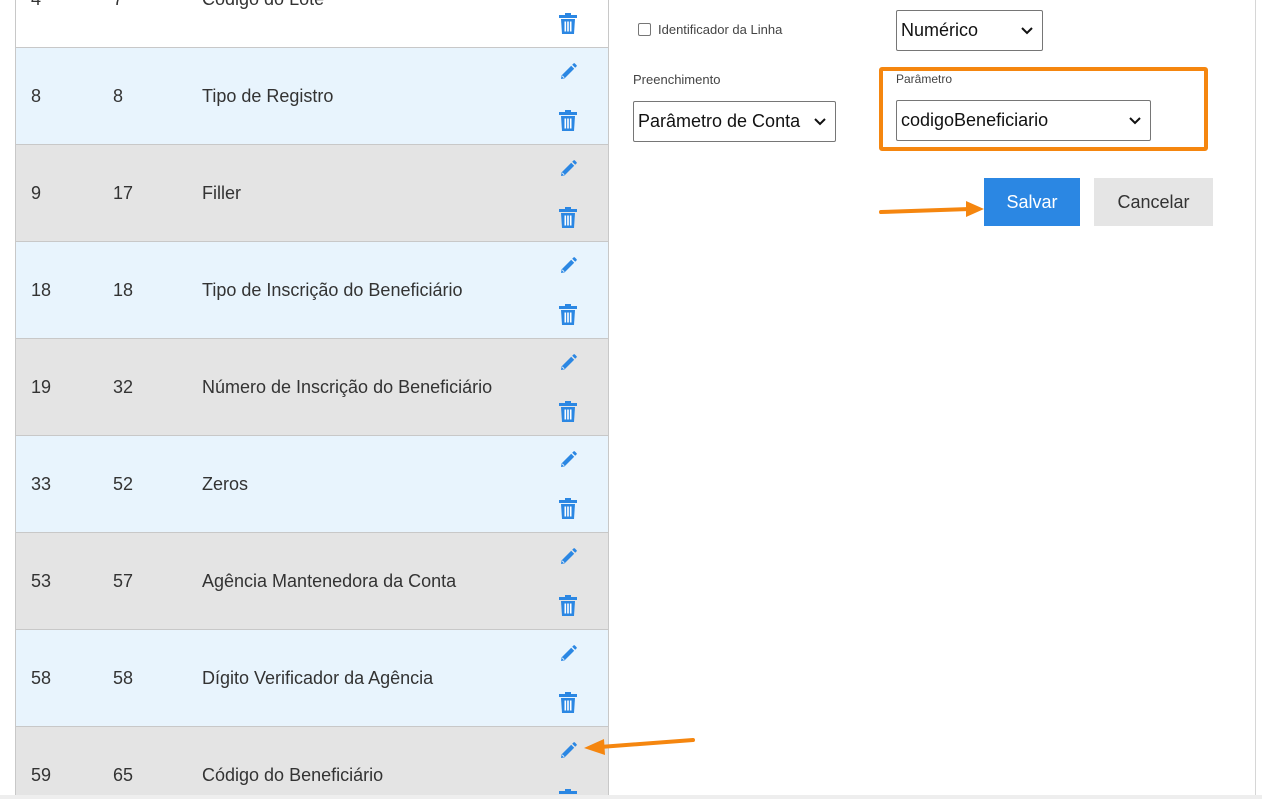 The height and width of the screenshot is (799, 1262). Describe the element at coordinates (123, 581) in the screenshot. I see `cell-end: 57` at that location.